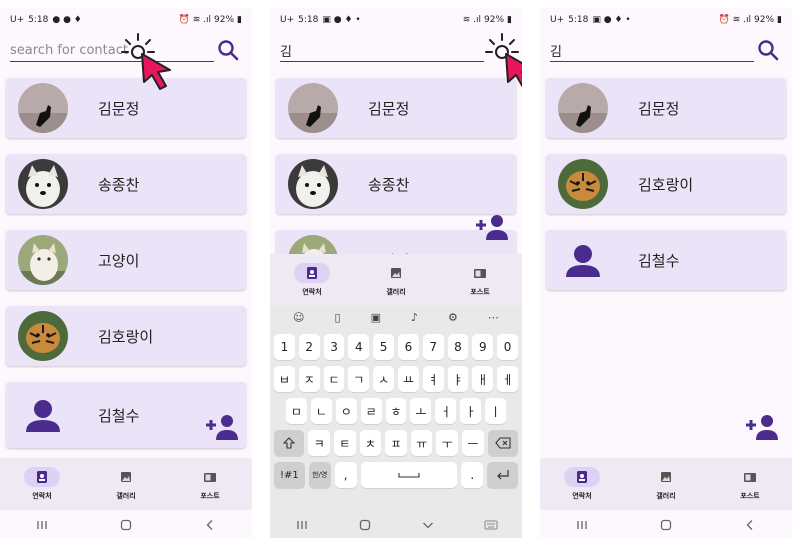 This screenshot has height=548, width=800. I want to click on key: ㅋ, so click(319, 443).